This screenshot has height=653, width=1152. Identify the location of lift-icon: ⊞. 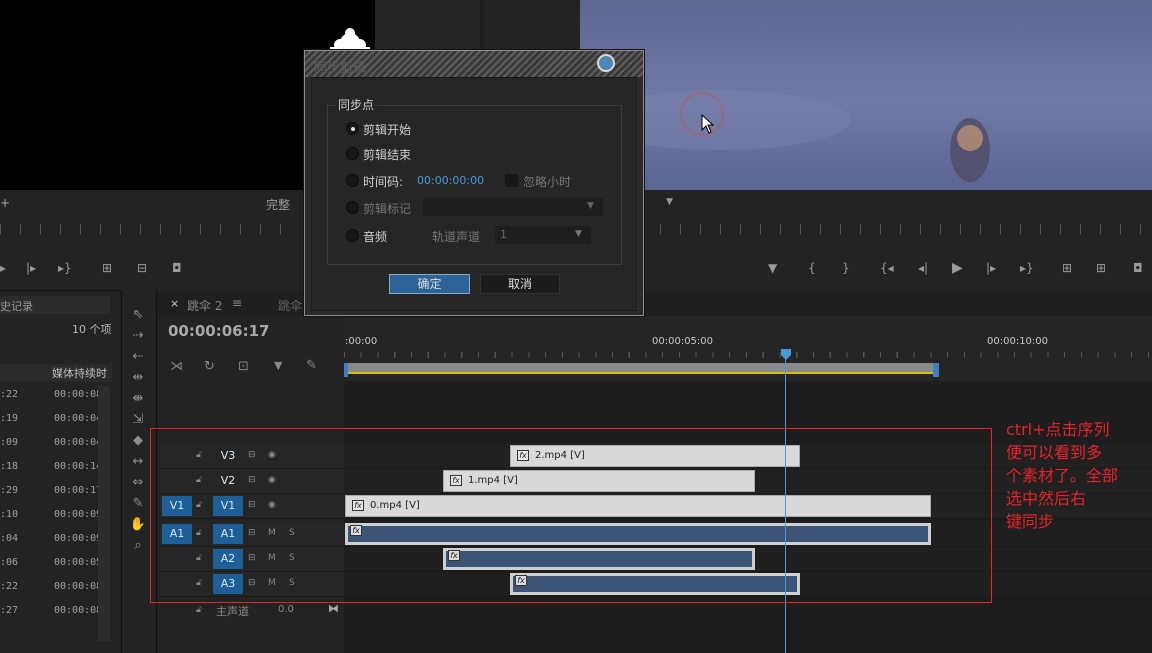
(1067, 268).